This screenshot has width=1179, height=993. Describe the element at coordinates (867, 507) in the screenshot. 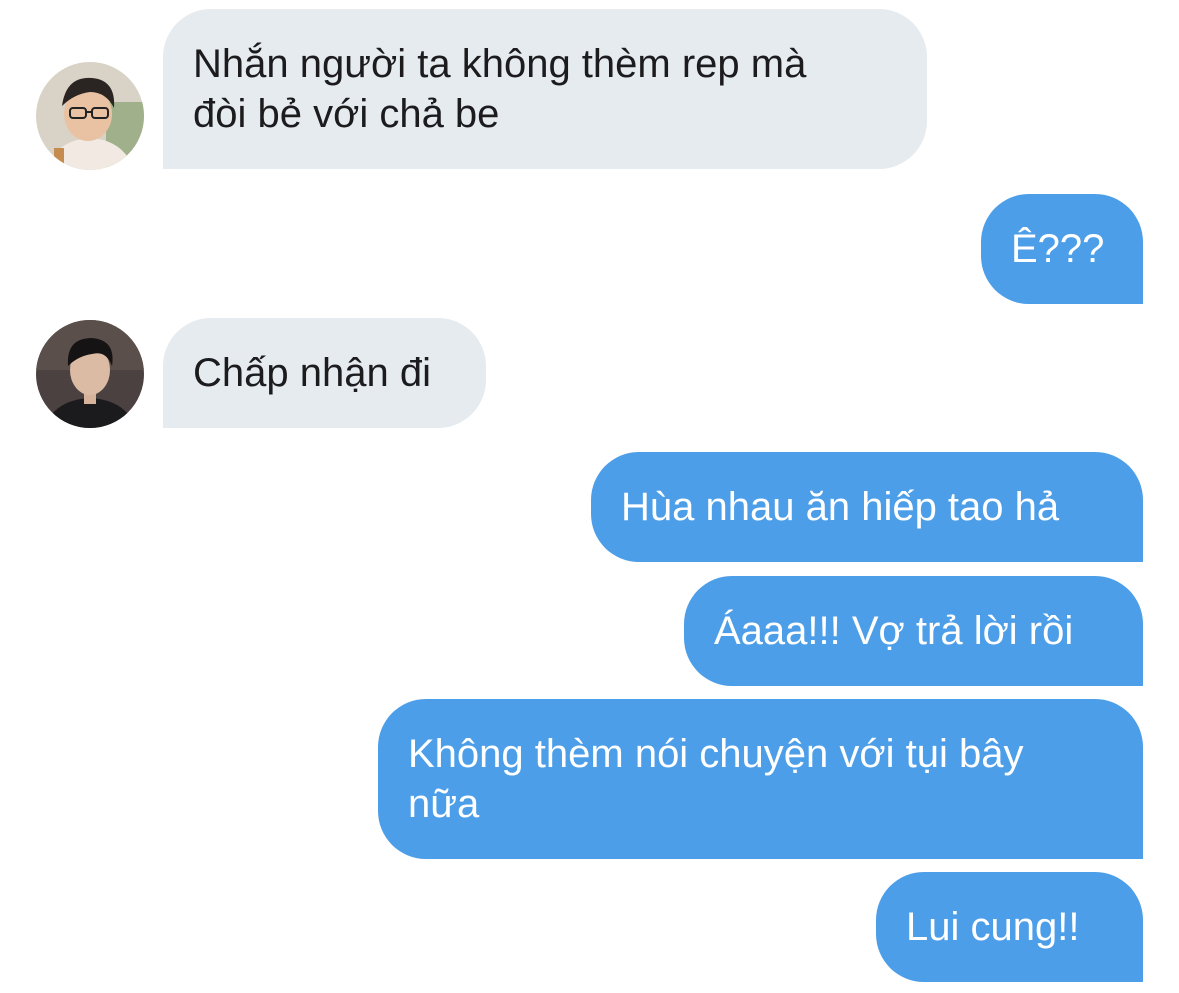

I see `message-bubble-outgoing: Hùa nhau ăn hiếp tao hả` at that location.